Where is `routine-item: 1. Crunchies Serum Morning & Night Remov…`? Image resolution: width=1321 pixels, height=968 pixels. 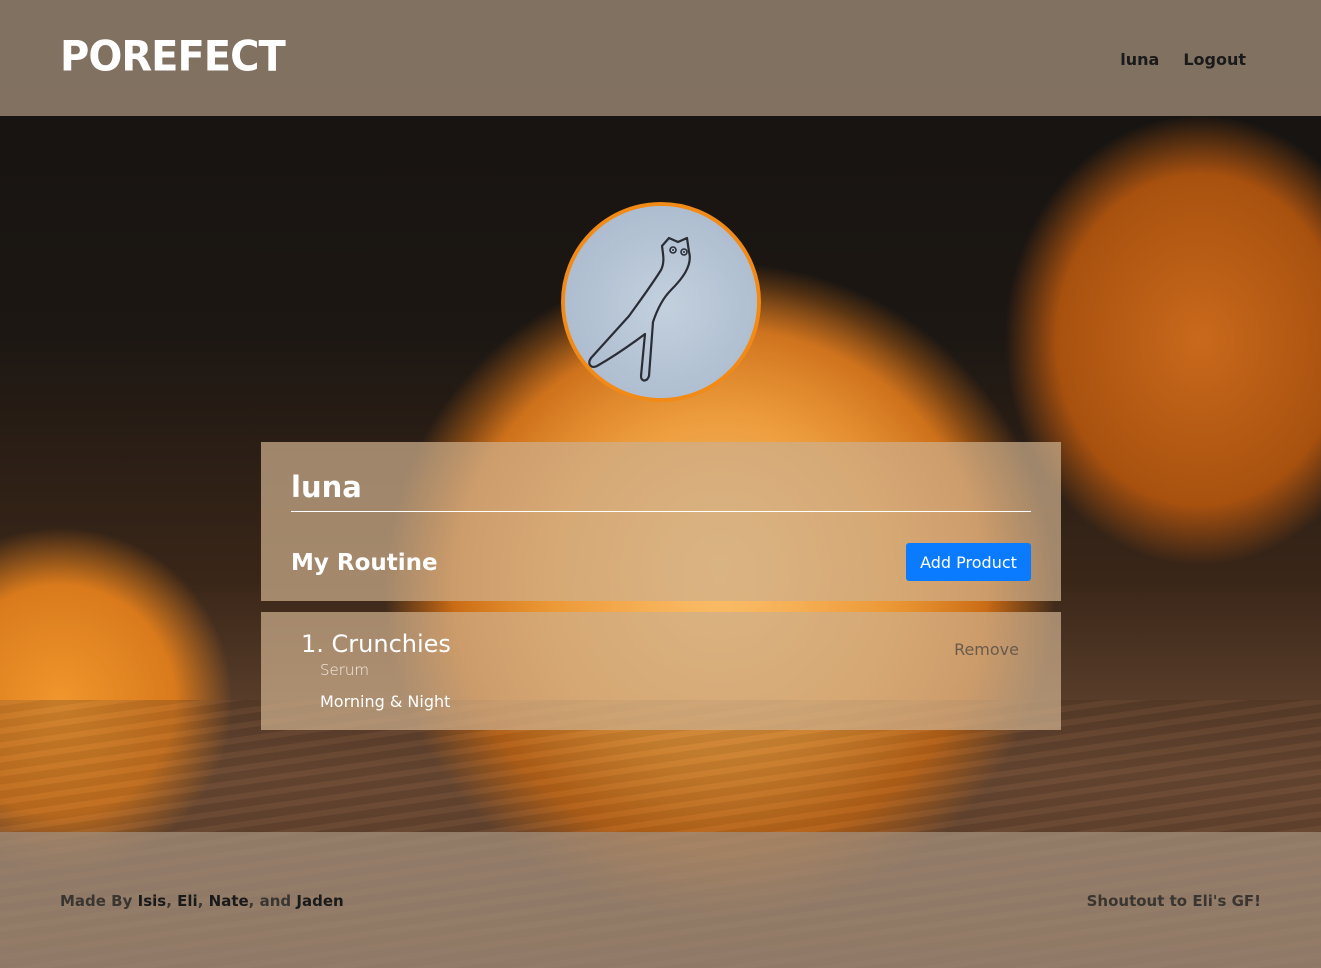
routine-item: 1. Crunchies Serum Morning & Night Remov… is located at coordinates (661, 671).